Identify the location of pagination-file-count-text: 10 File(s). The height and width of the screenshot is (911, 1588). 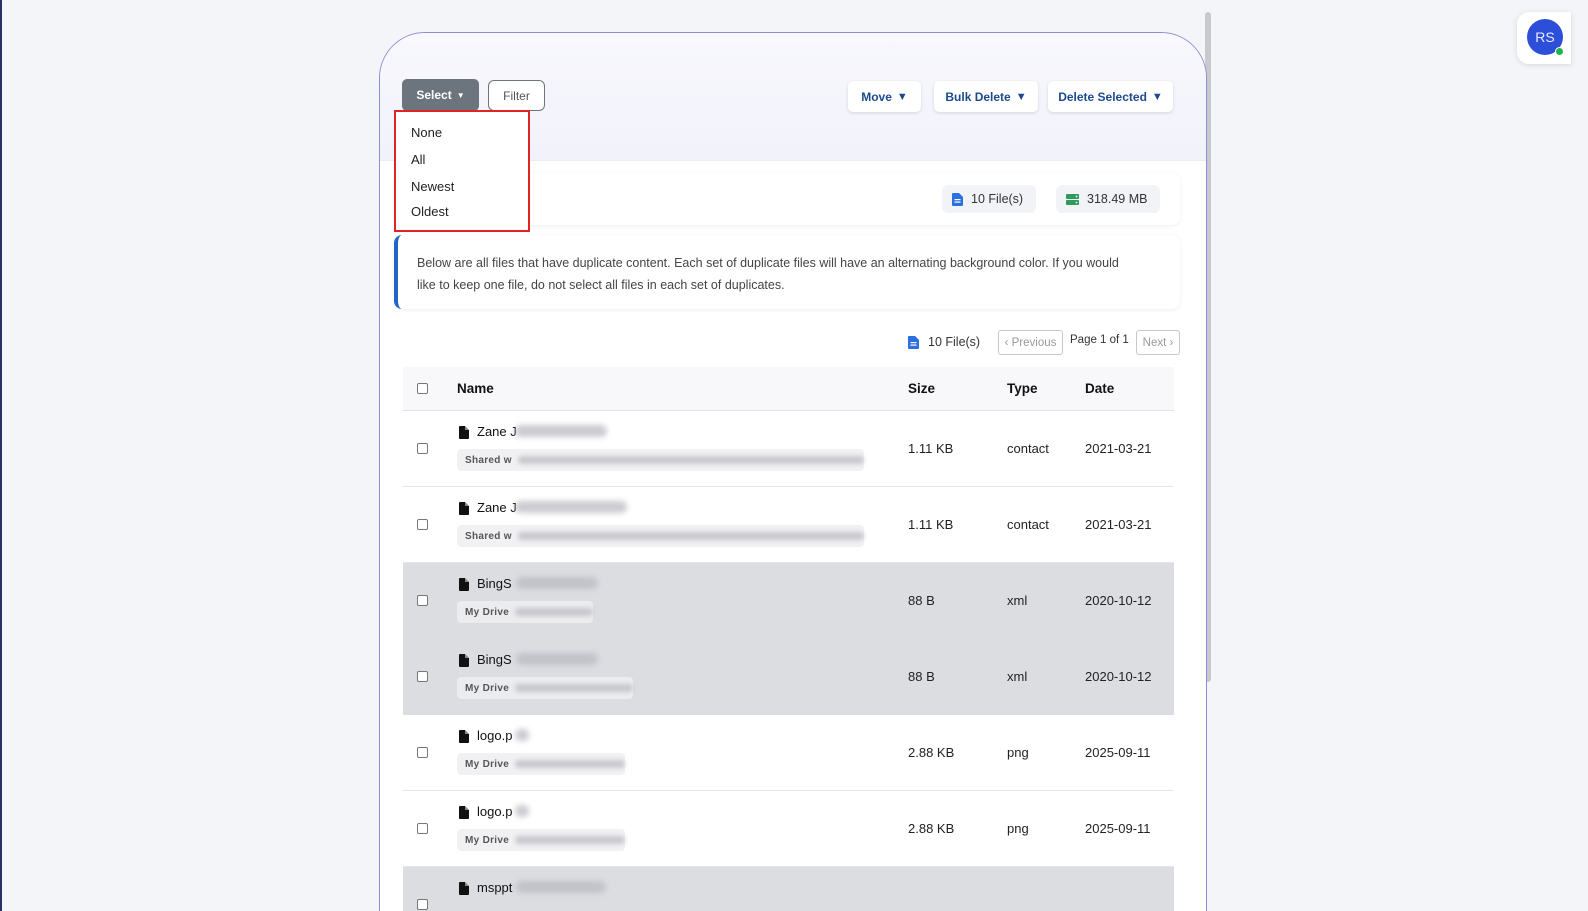
(954, 342).